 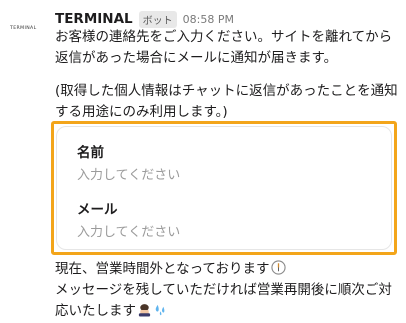 What do you see at coordinates (90, 153) in the screenshot?
I see `name-label: 名前` at bounding box center [90, 153].